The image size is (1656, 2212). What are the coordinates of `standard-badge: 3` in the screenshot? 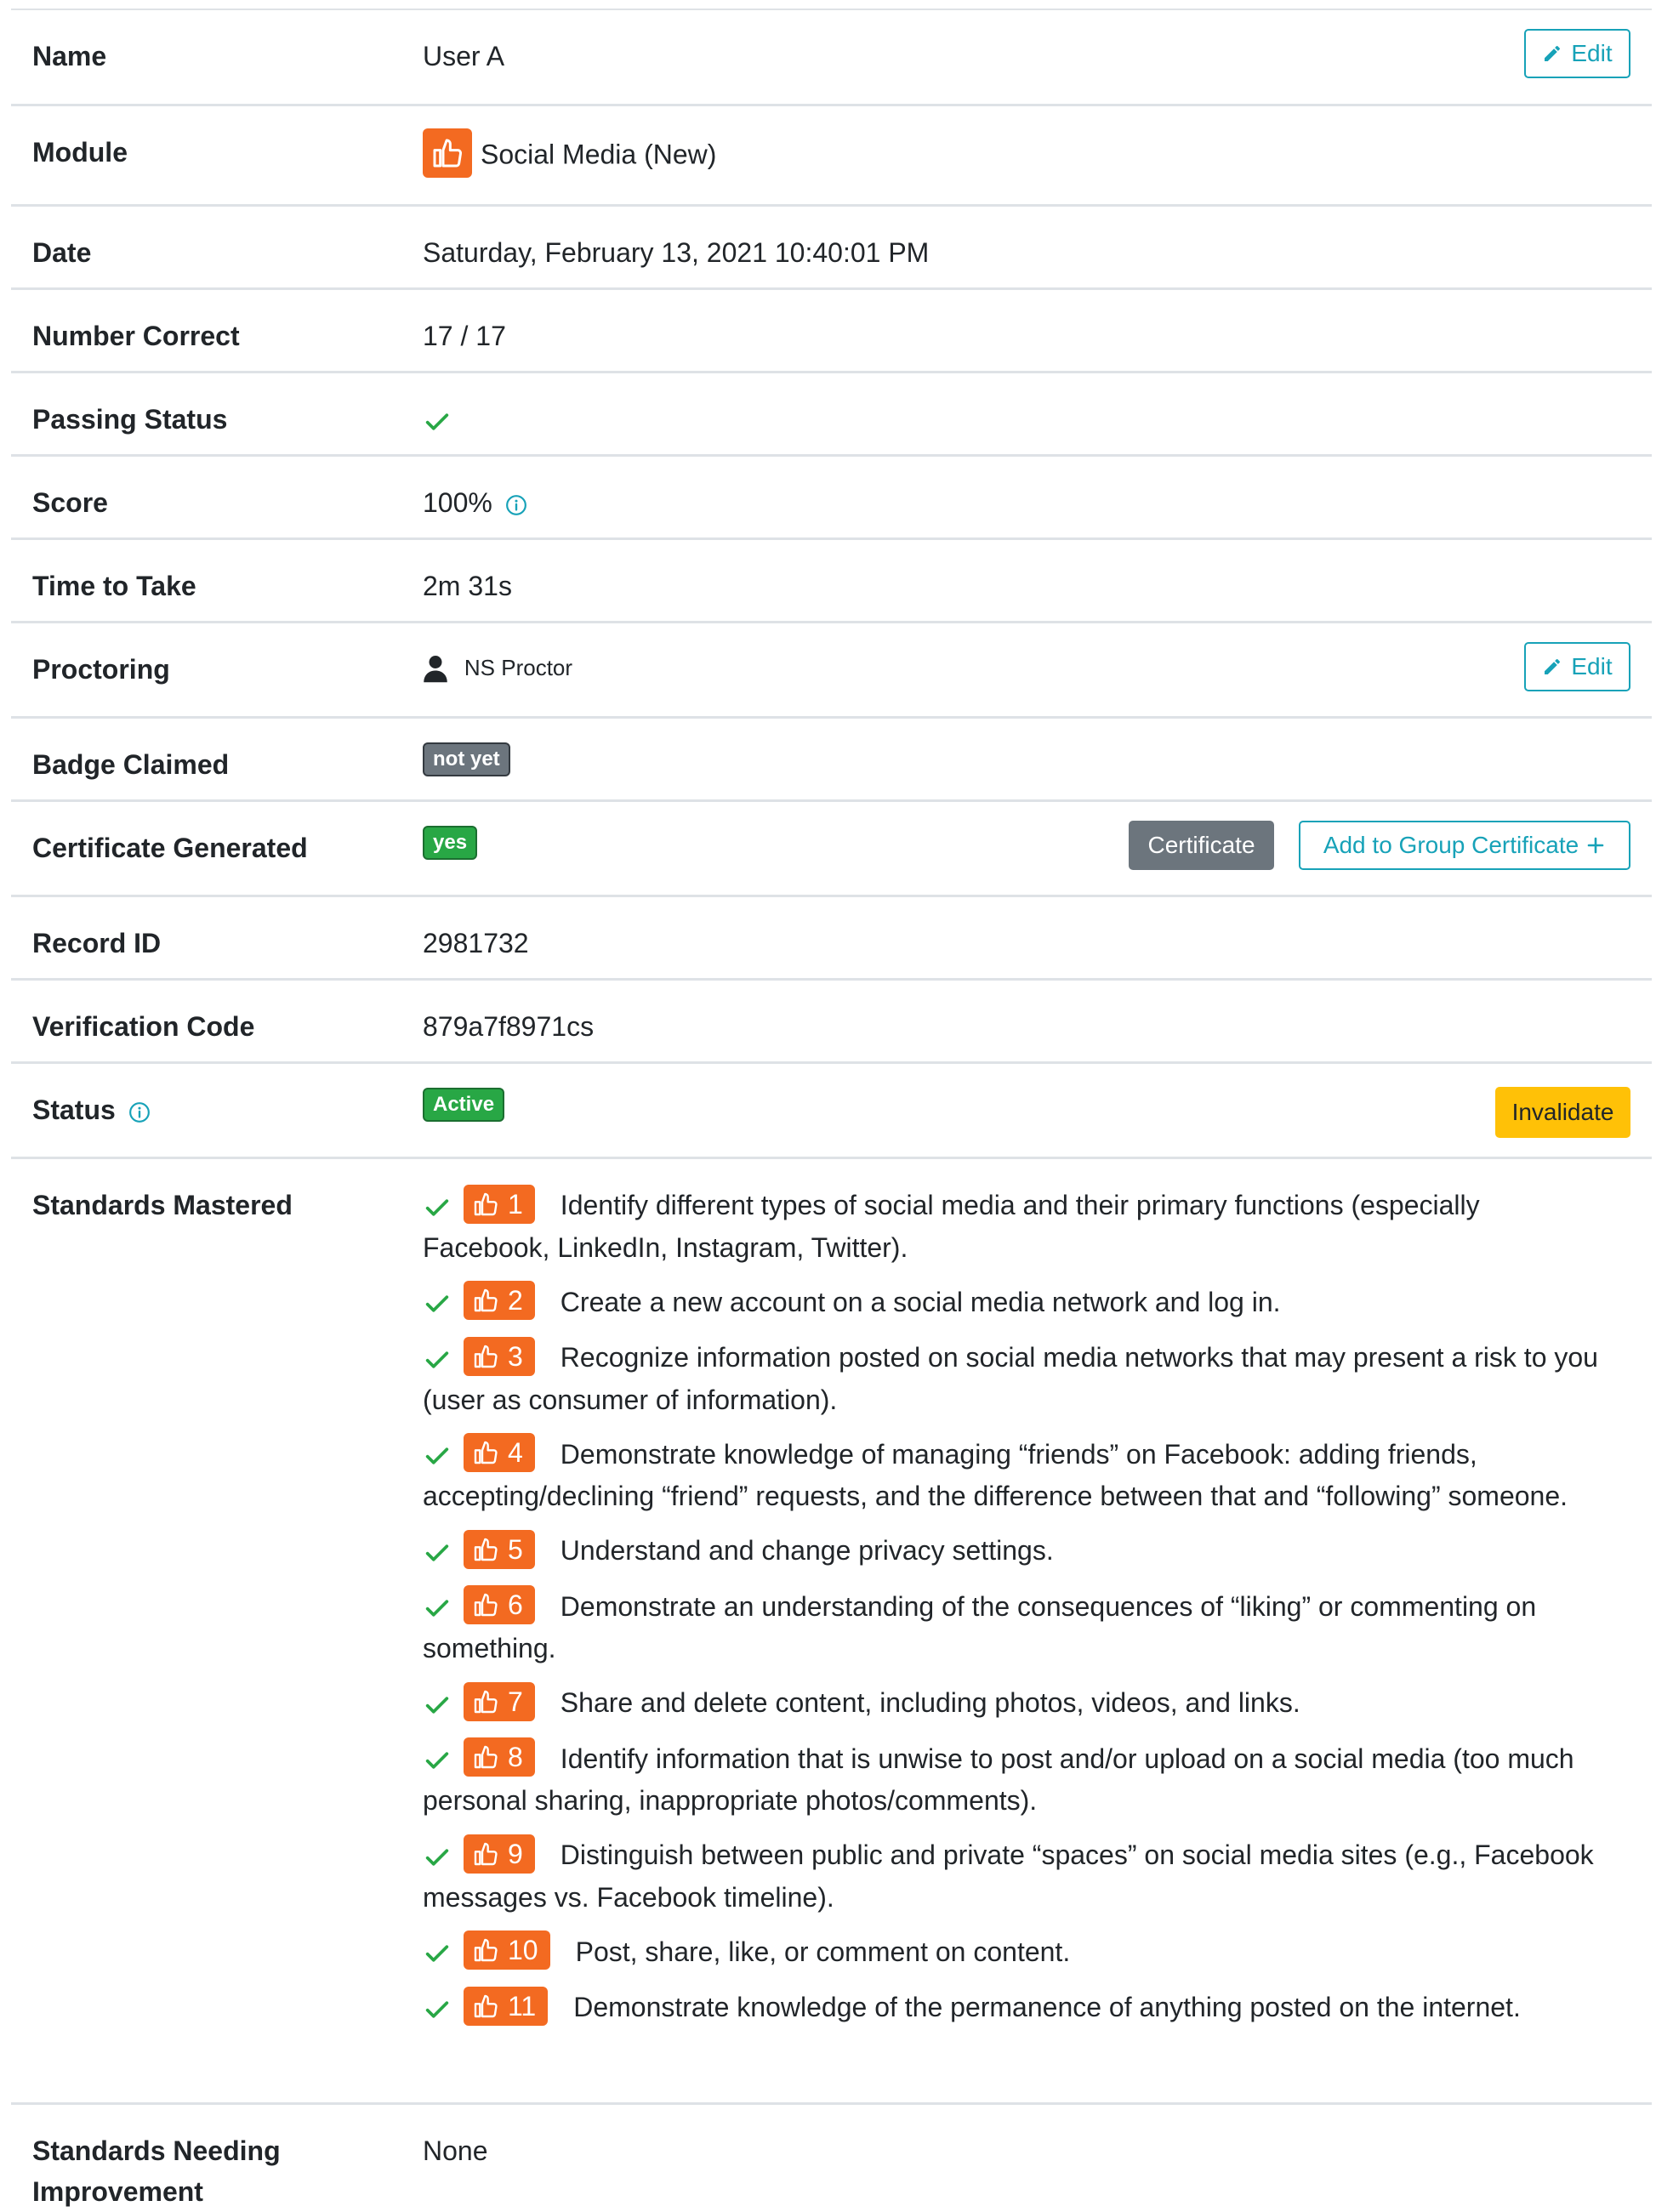 It's located at (499, 1356).